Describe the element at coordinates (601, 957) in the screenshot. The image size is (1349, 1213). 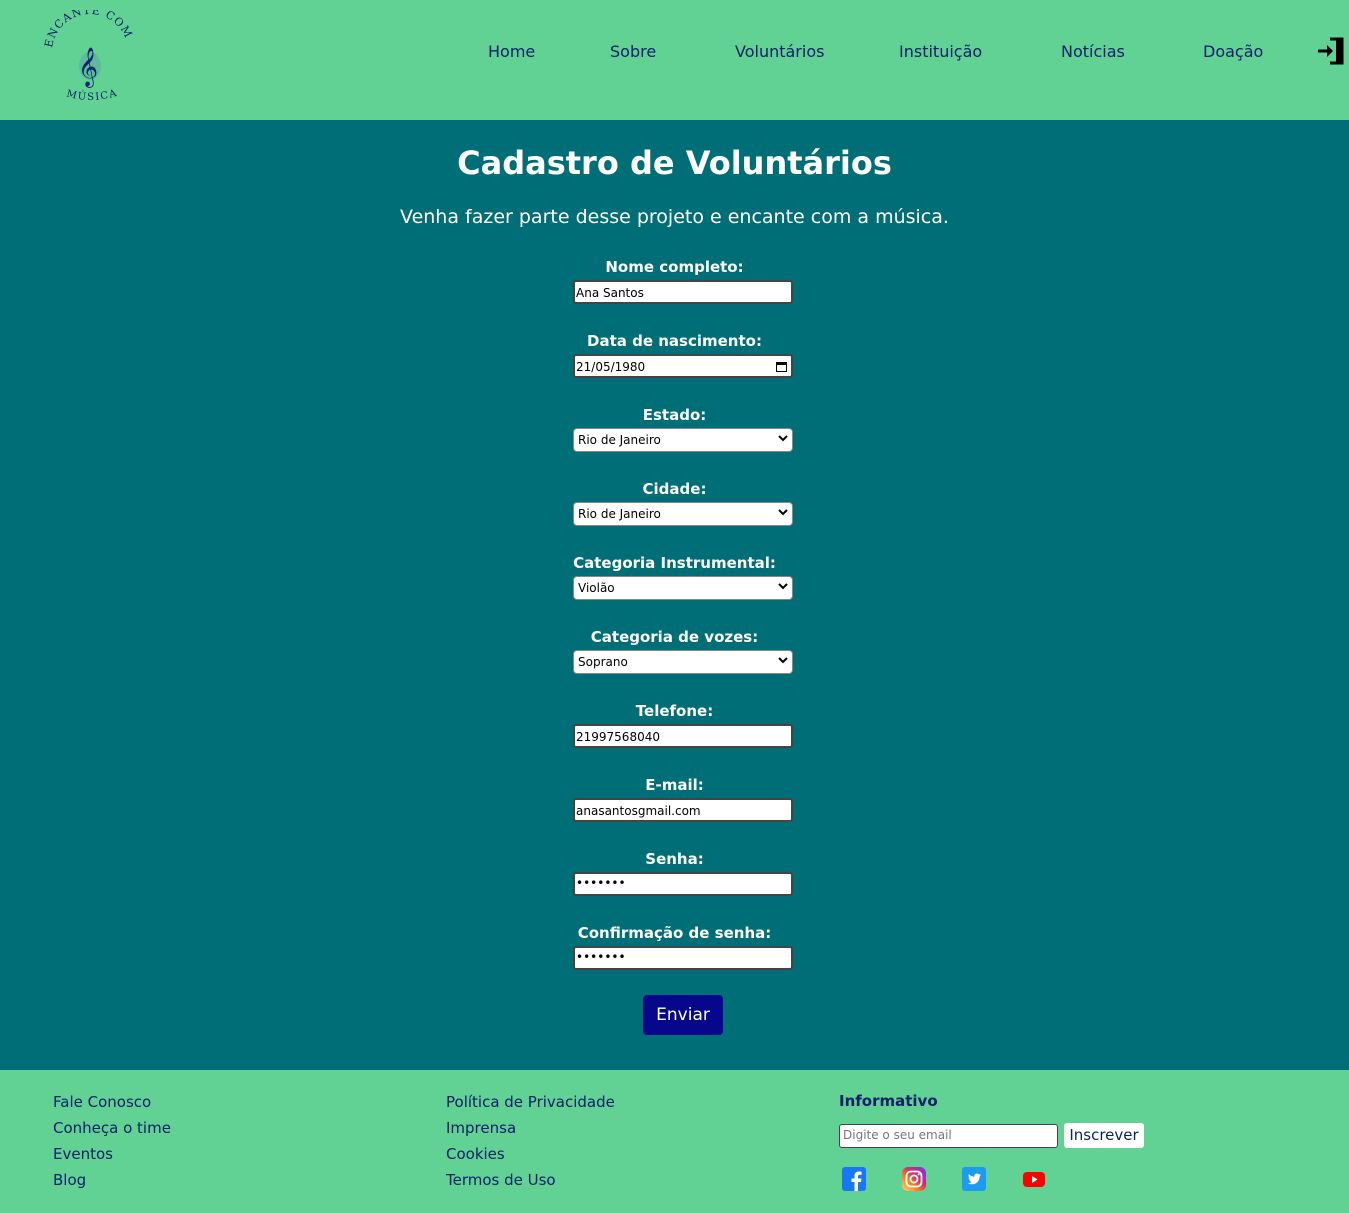
I see `confirmacao-value: •••••••` at that location.